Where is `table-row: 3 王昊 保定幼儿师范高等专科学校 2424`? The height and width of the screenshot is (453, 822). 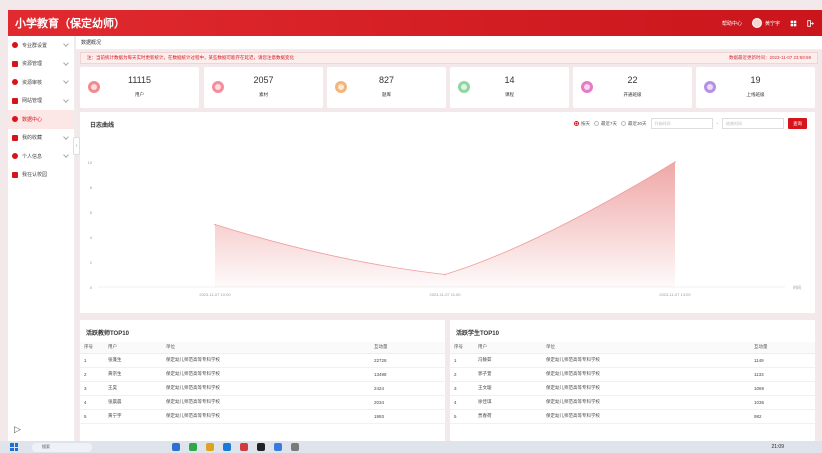 table-row: 3 王昊 保定幼儿师范高等专科学校 2424 is located at coordinates (262, 388).